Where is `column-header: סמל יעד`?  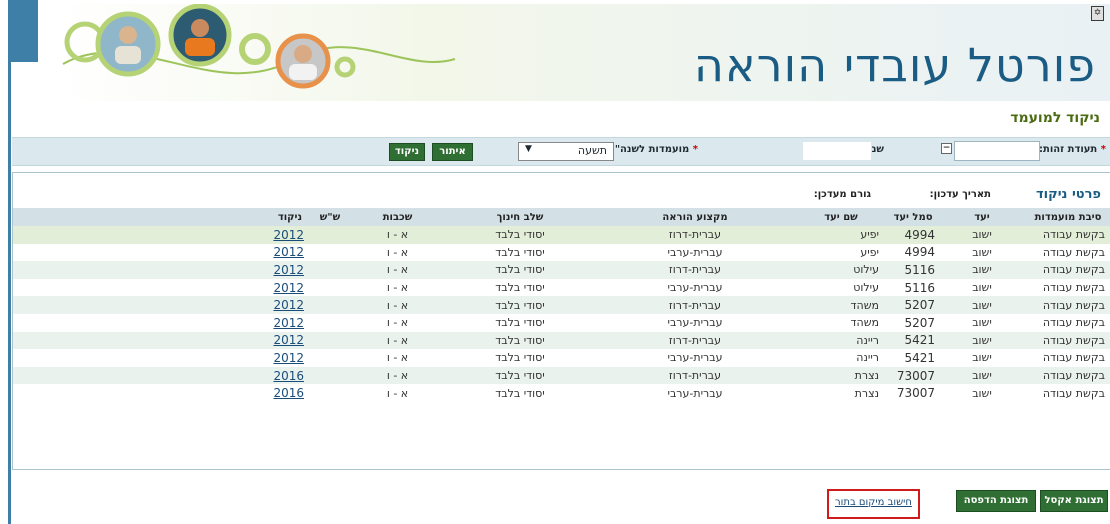
column-header: סמל יעד is located at coordinates (913, 217).